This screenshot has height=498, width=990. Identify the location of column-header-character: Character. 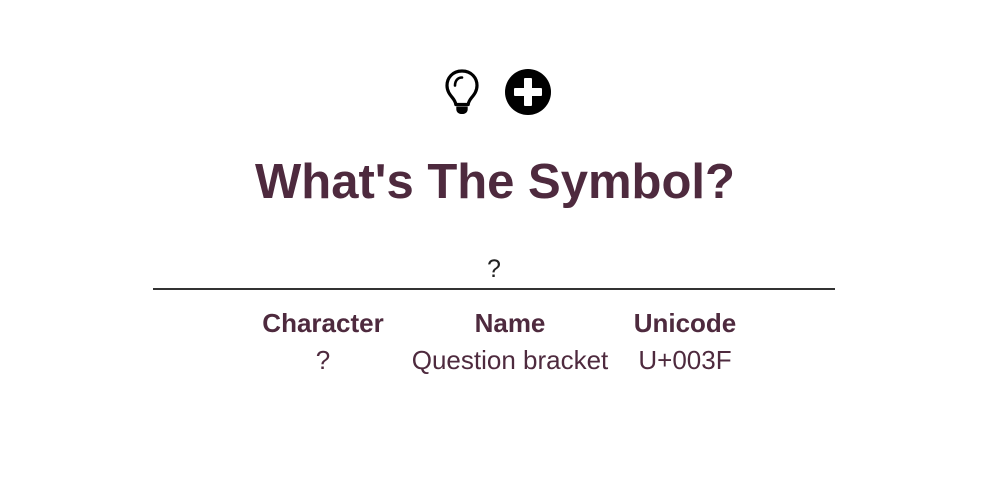
(323, 323).